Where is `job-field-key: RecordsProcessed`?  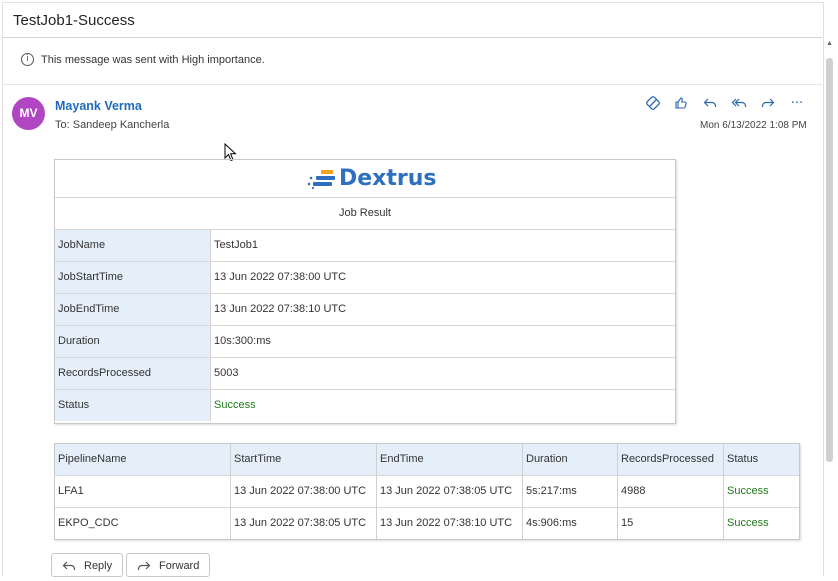 job-field-key: RecordsProcessed is located at coordinates (133, 373).